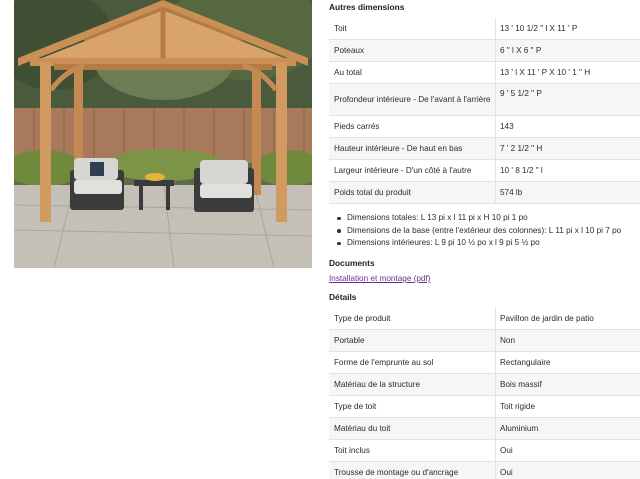  I want to click on row-label: Type de toit, so click(355, 406).